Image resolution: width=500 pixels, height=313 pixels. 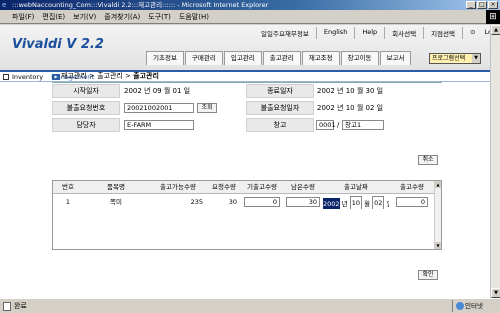 I want to click on lookup-button: 조회, so click(x=207, y=108).